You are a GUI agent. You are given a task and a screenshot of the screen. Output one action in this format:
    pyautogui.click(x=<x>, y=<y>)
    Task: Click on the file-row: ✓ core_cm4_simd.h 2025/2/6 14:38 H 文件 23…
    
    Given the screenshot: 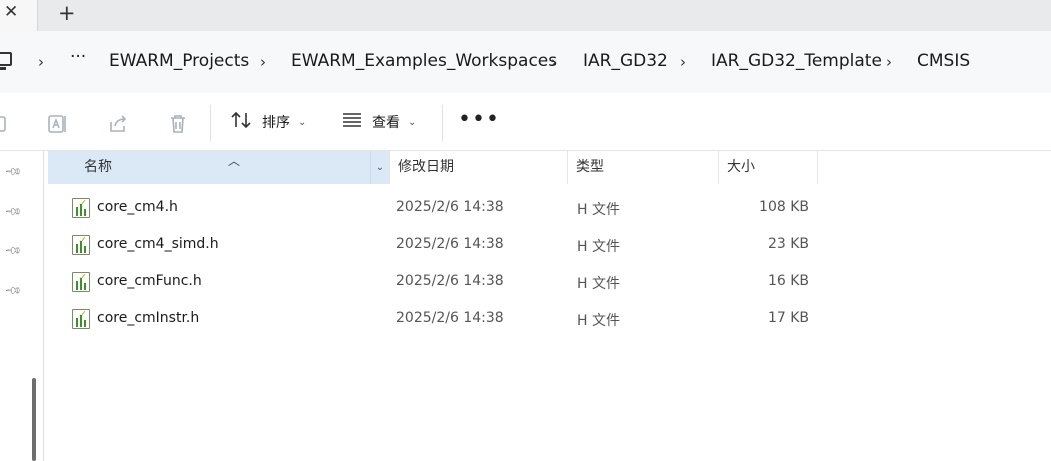 What is the action you would take?
    pyautogui.click(x=448, y=244)
    